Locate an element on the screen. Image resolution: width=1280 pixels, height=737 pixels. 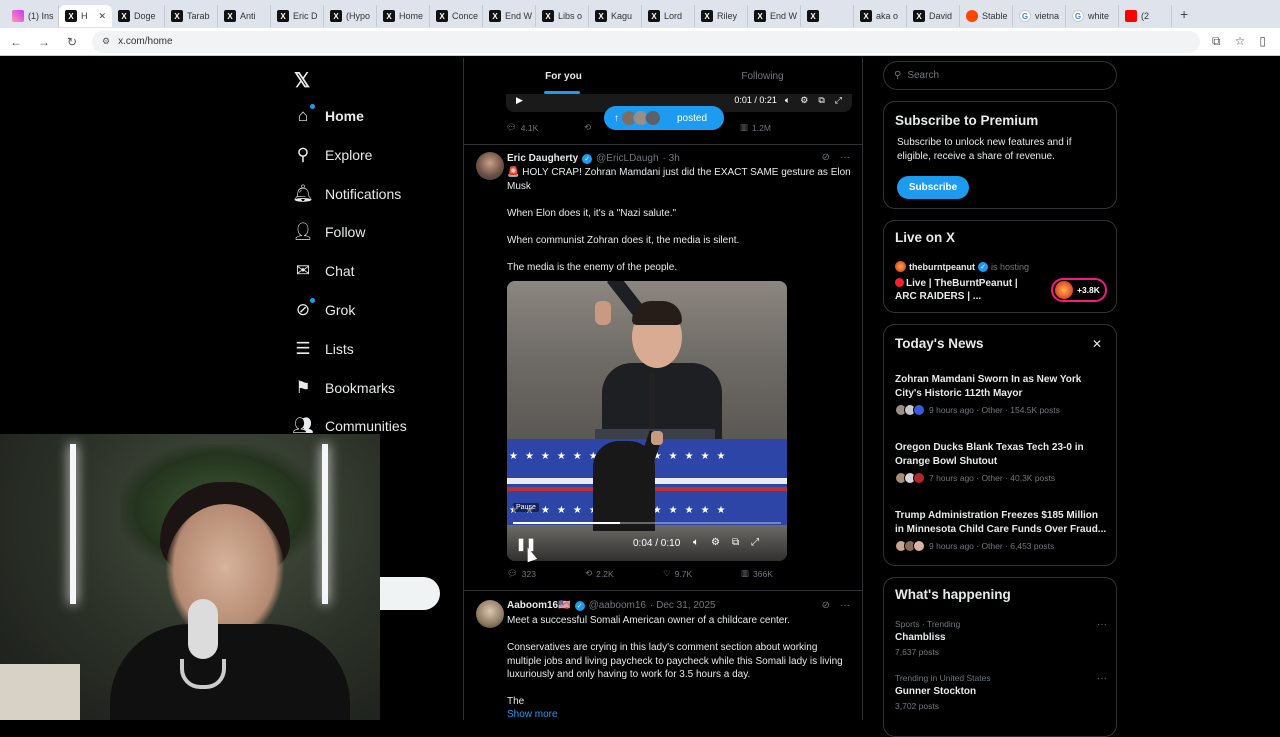
browser-tab: X Libs o is located at coordinates (562, 16).